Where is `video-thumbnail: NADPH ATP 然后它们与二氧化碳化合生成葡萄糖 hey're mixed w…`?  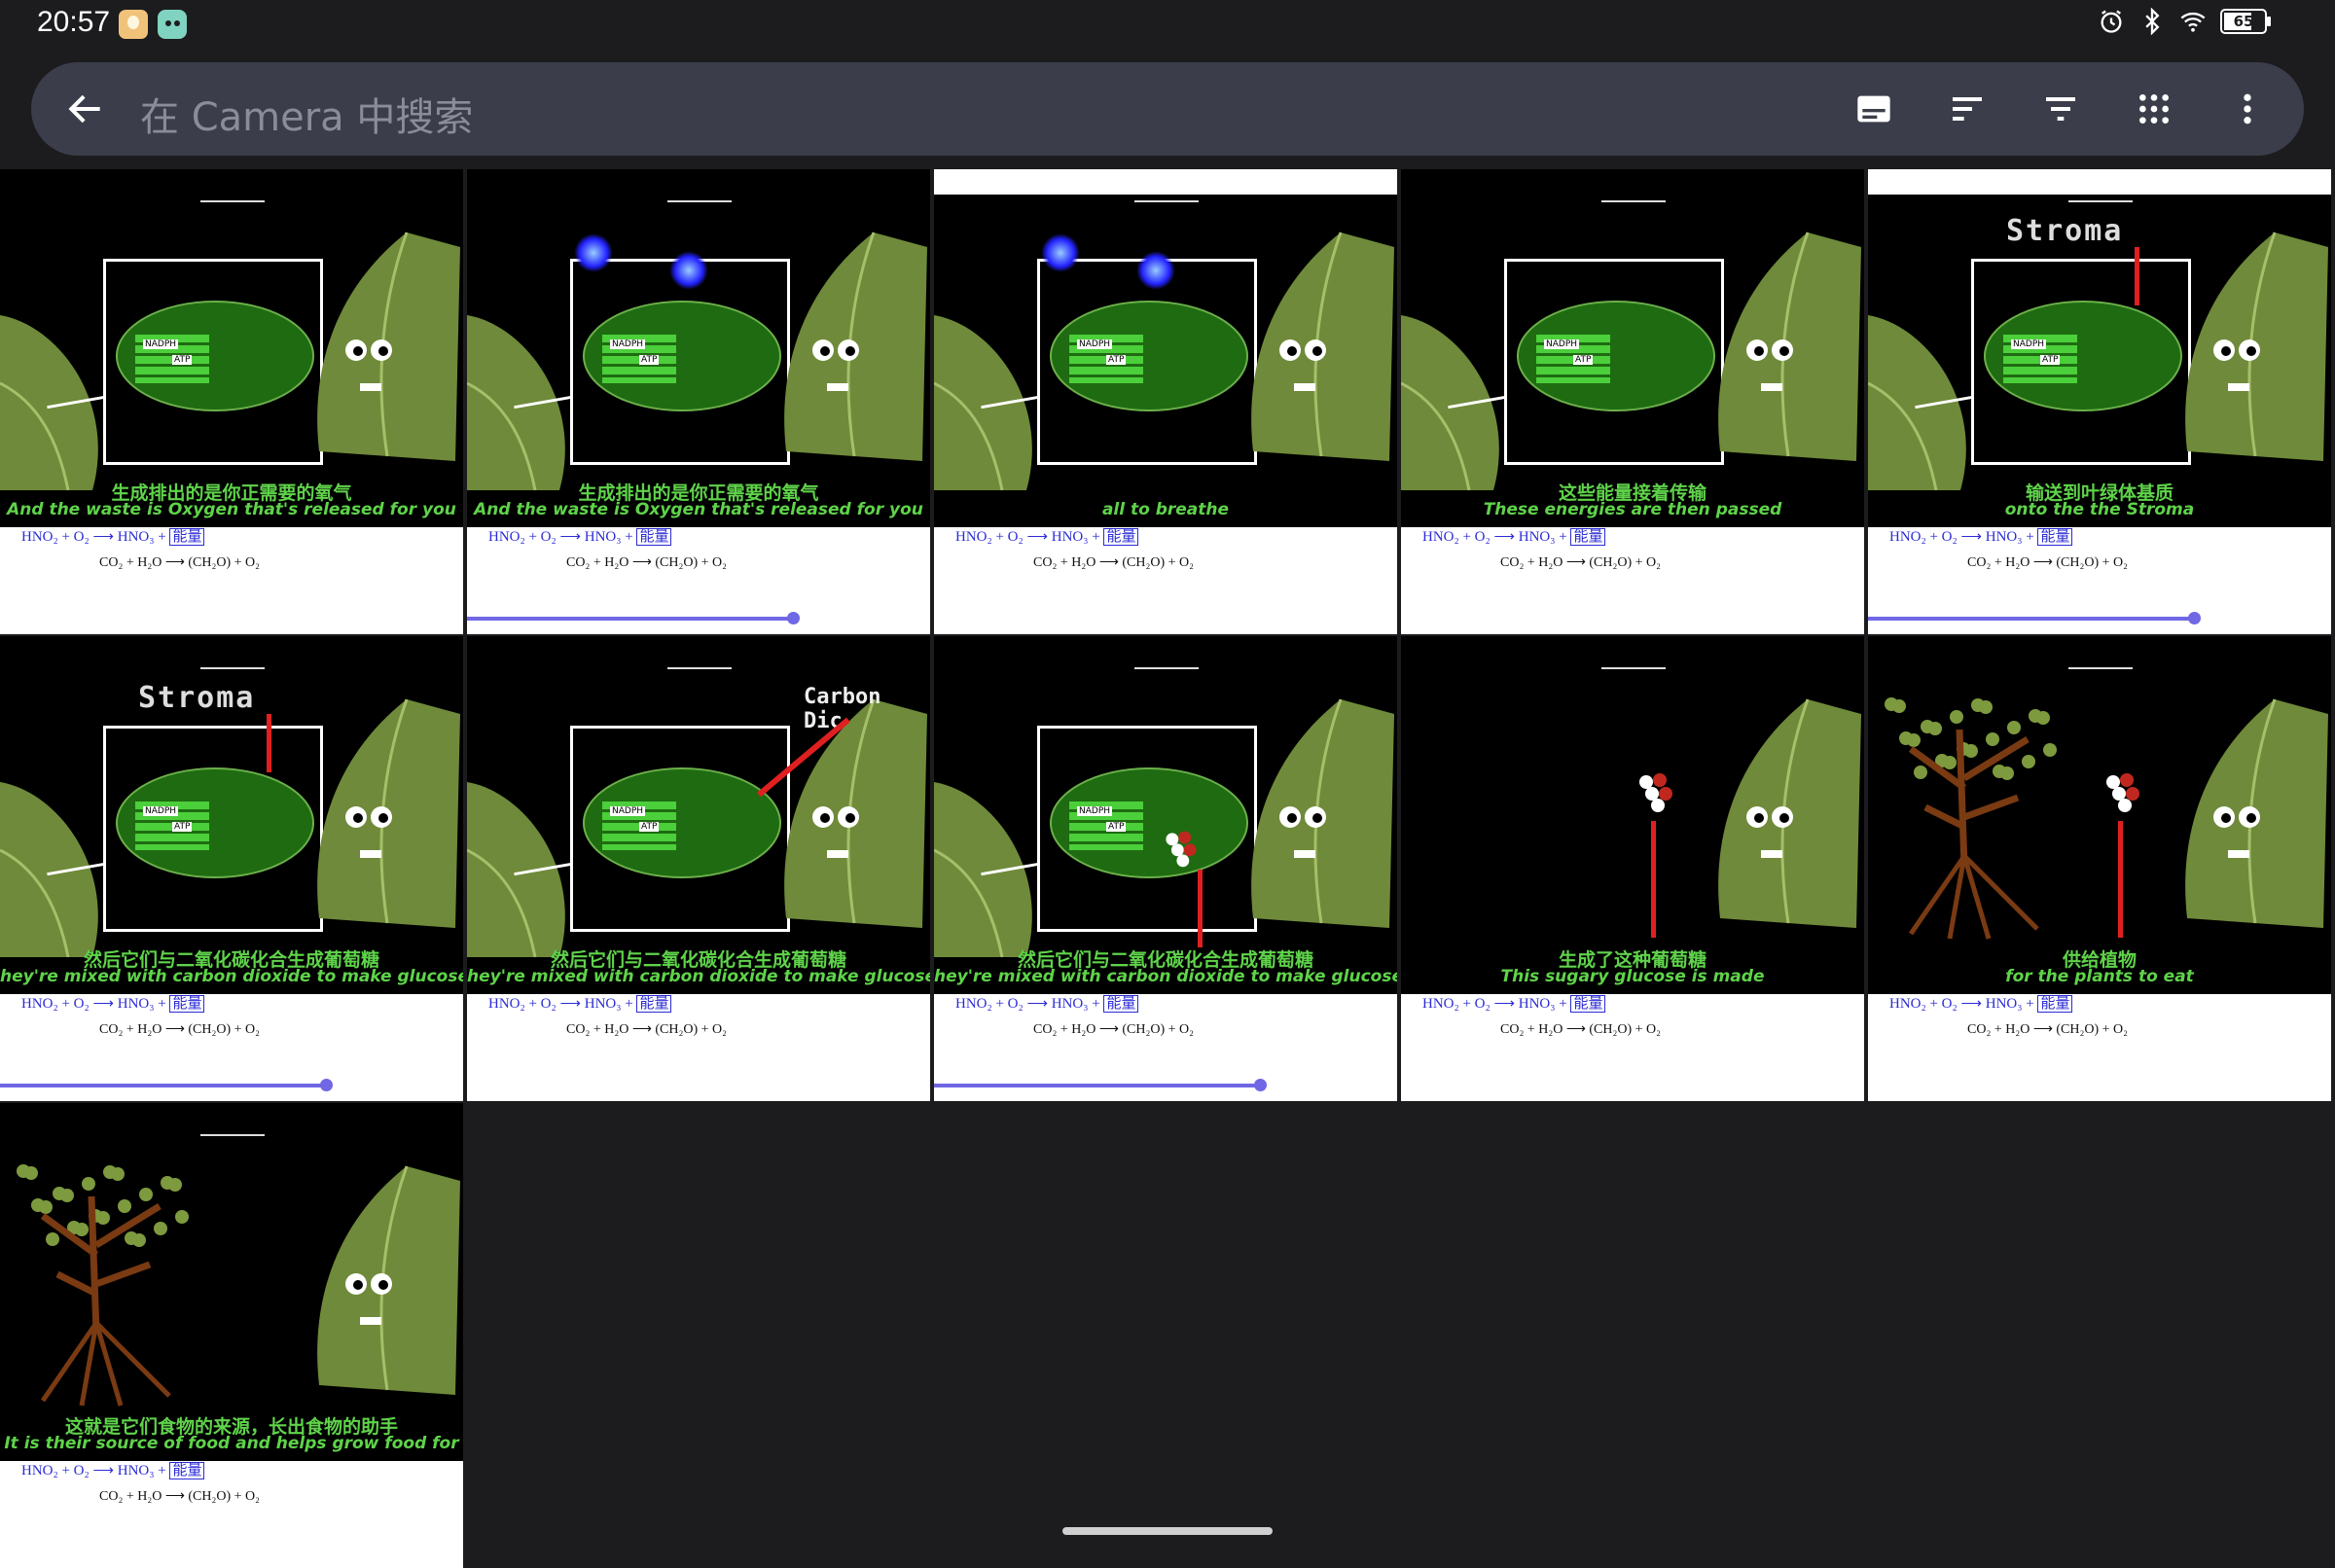 video-thumbnail: NADPH ATP 然后它们与二氧化碳化合生成葡萄糖 hey're mixed w… is located at coordinates (1166, 868).